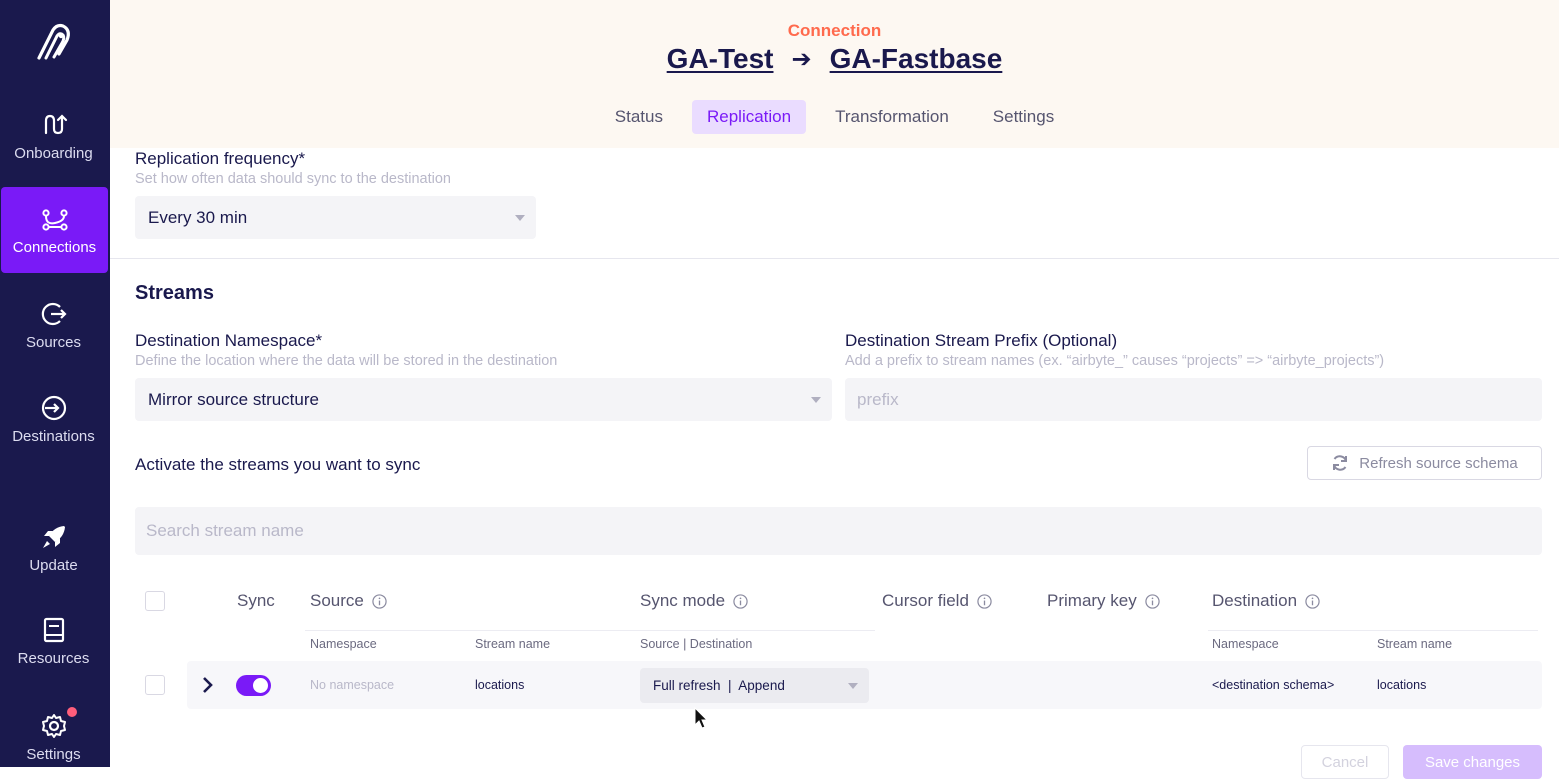 Image resolution: width=1559 pixels, height=780 pixels. I want to click on replication-frequency-label: Replication frequency*, so click(220, 158).